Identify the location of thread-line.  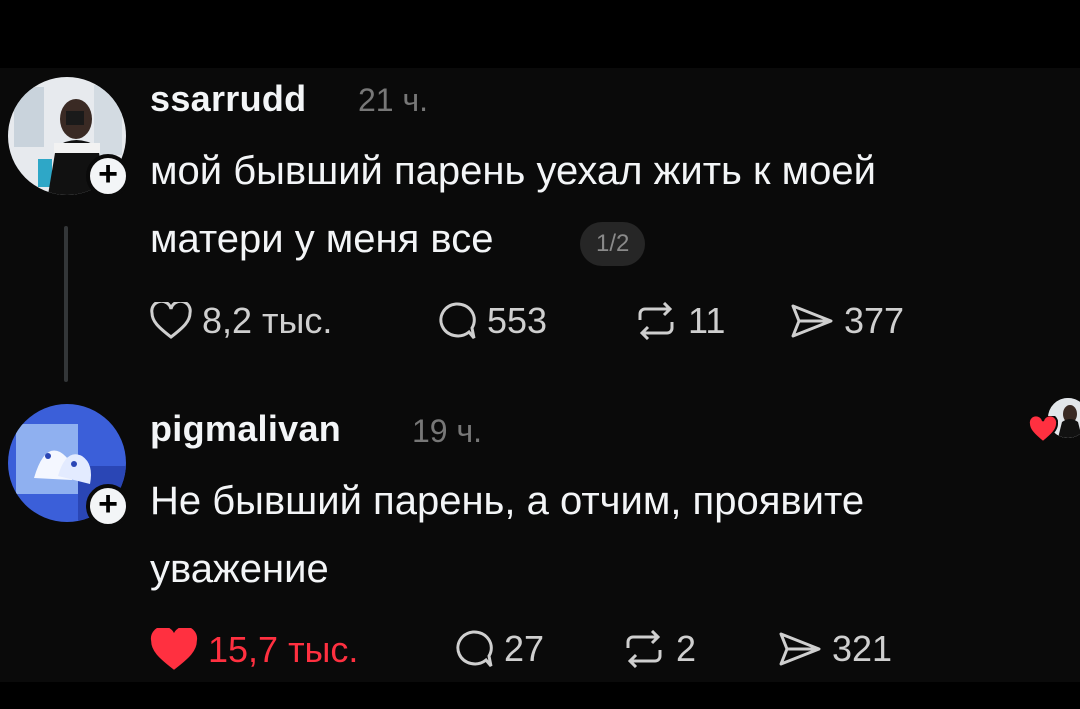
(66, 304).